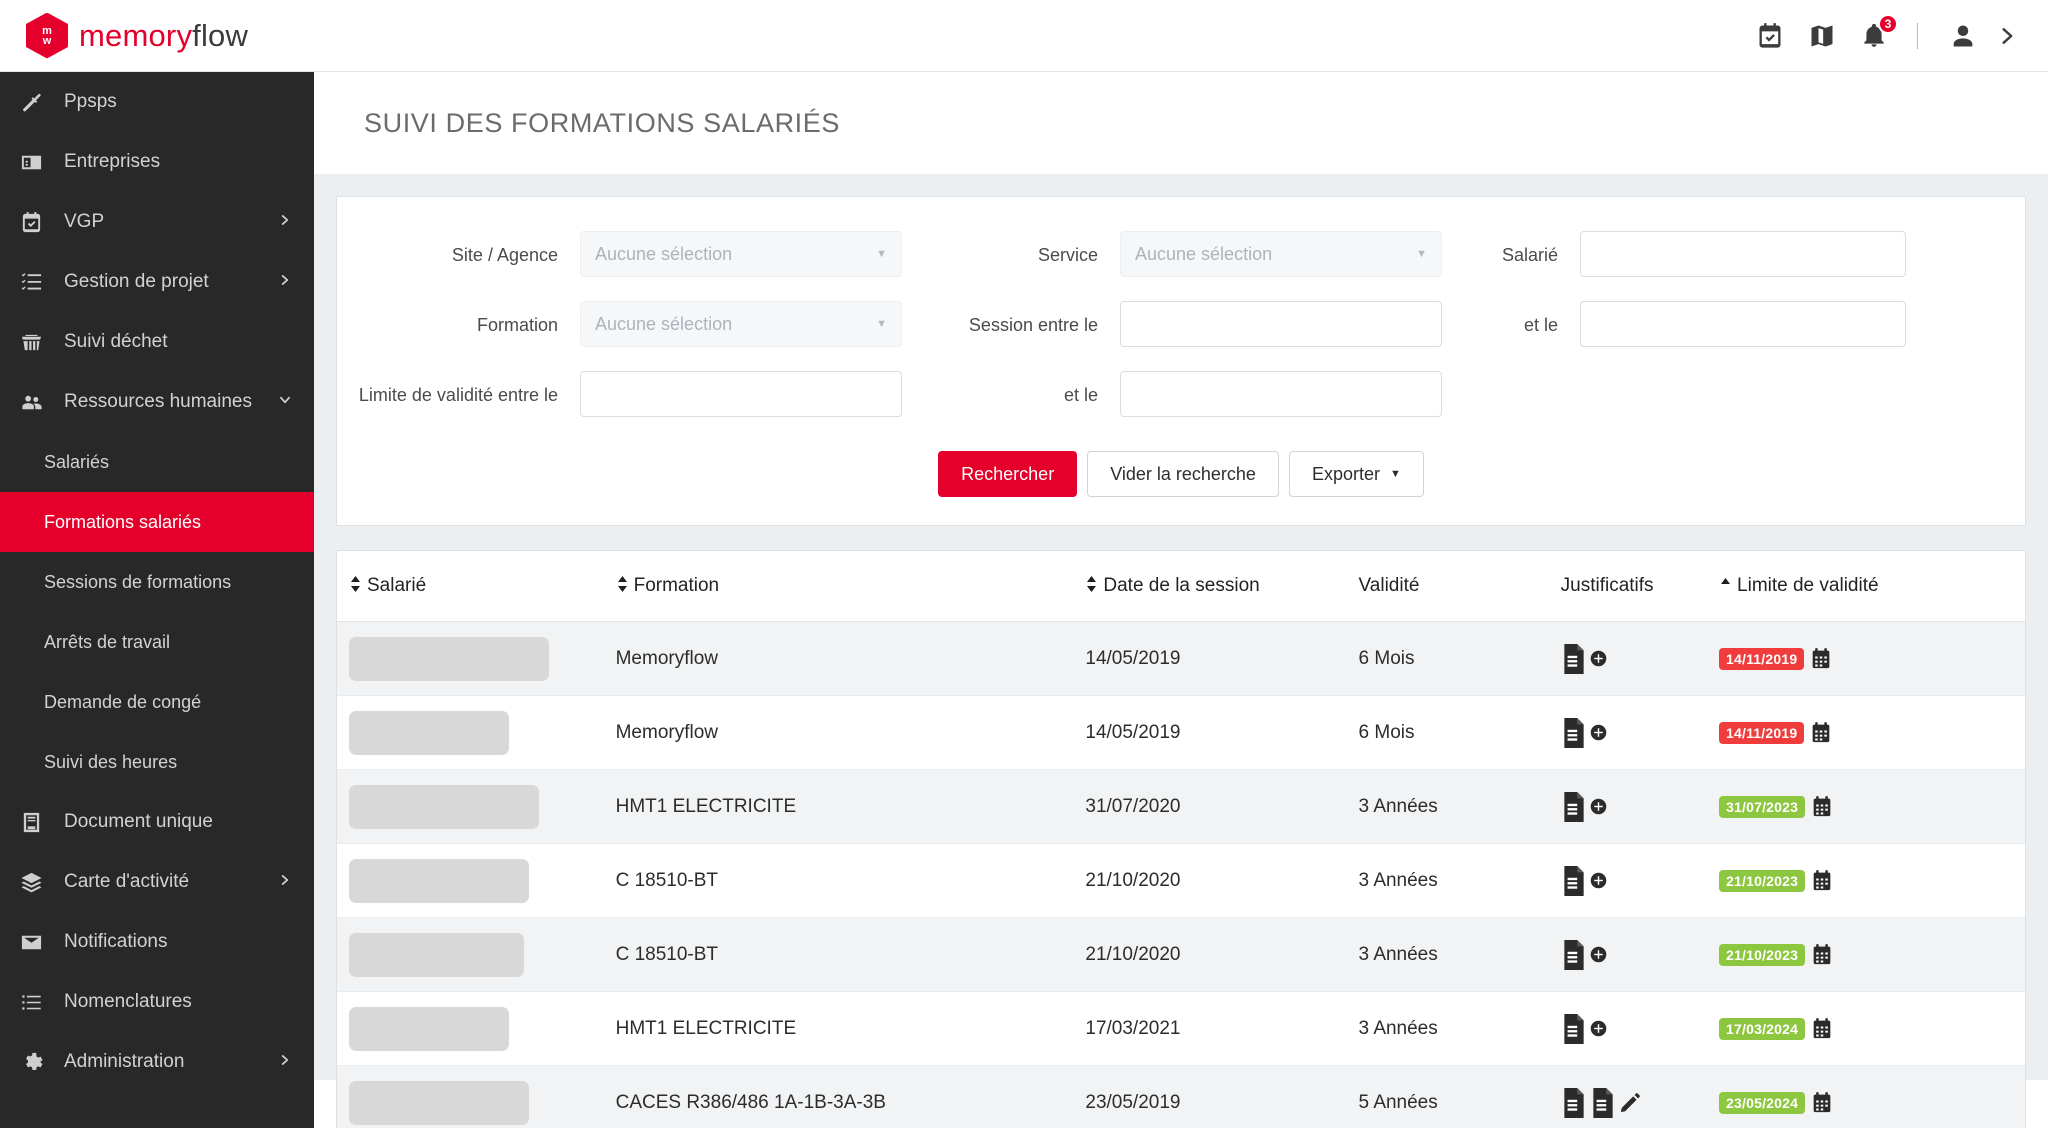 The image size is (2048, 1128). Describe the element at coordinates (1963, 36) in the screenshot. I see `user-icon` at that location.